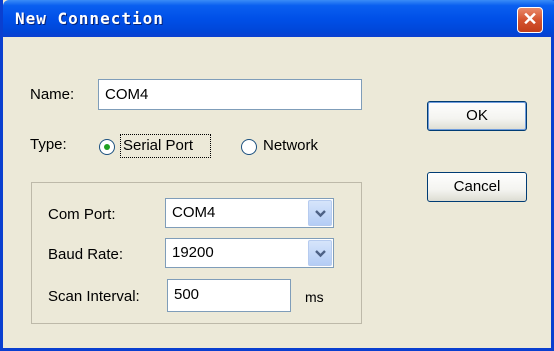 Image resolution: width=554 pixels, height=351 pixels. Describe the element at coordinates (52, 94) in the screenshot. I see `name-label: Name:` at that location.